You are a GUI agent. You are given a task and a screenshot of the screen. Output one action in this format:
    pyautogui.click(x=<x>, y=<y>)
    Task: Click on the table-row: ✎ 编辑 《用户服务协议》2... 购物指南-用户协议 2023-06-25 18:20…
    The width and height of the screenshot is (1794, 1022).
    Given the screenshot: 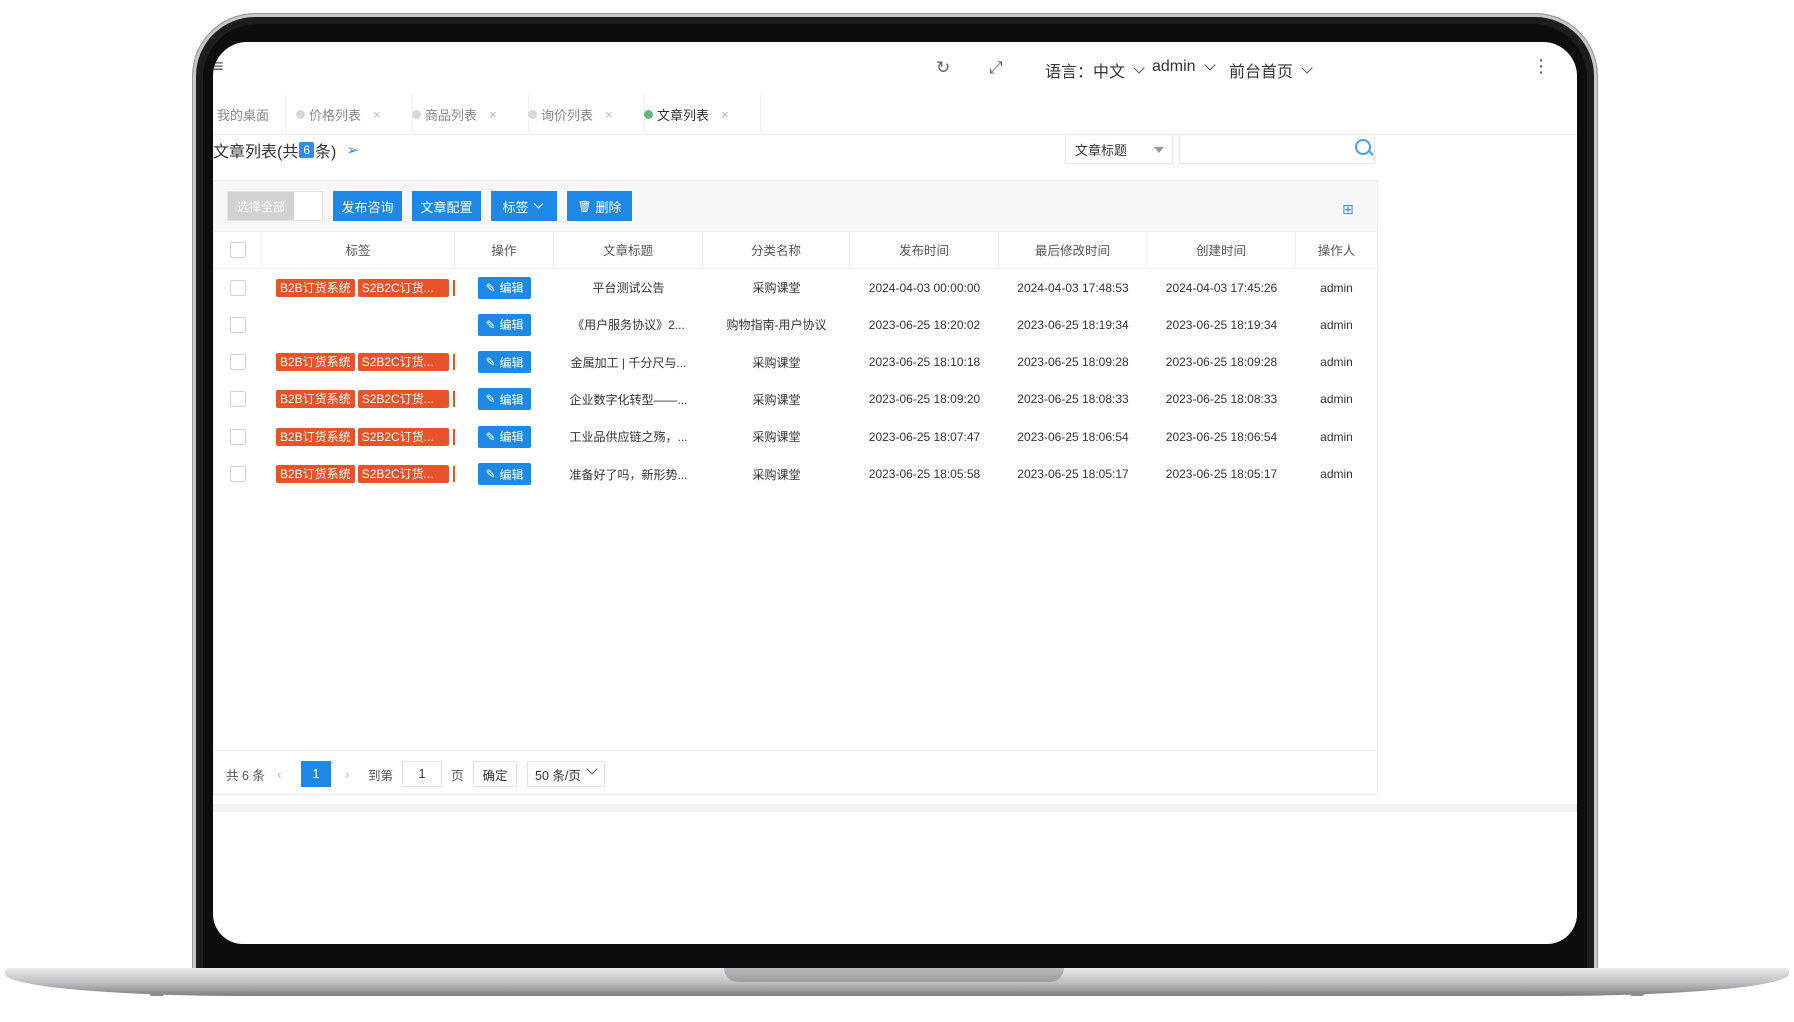 What is the action you would take?
    pyautogui.click(x=795, y=324)
    